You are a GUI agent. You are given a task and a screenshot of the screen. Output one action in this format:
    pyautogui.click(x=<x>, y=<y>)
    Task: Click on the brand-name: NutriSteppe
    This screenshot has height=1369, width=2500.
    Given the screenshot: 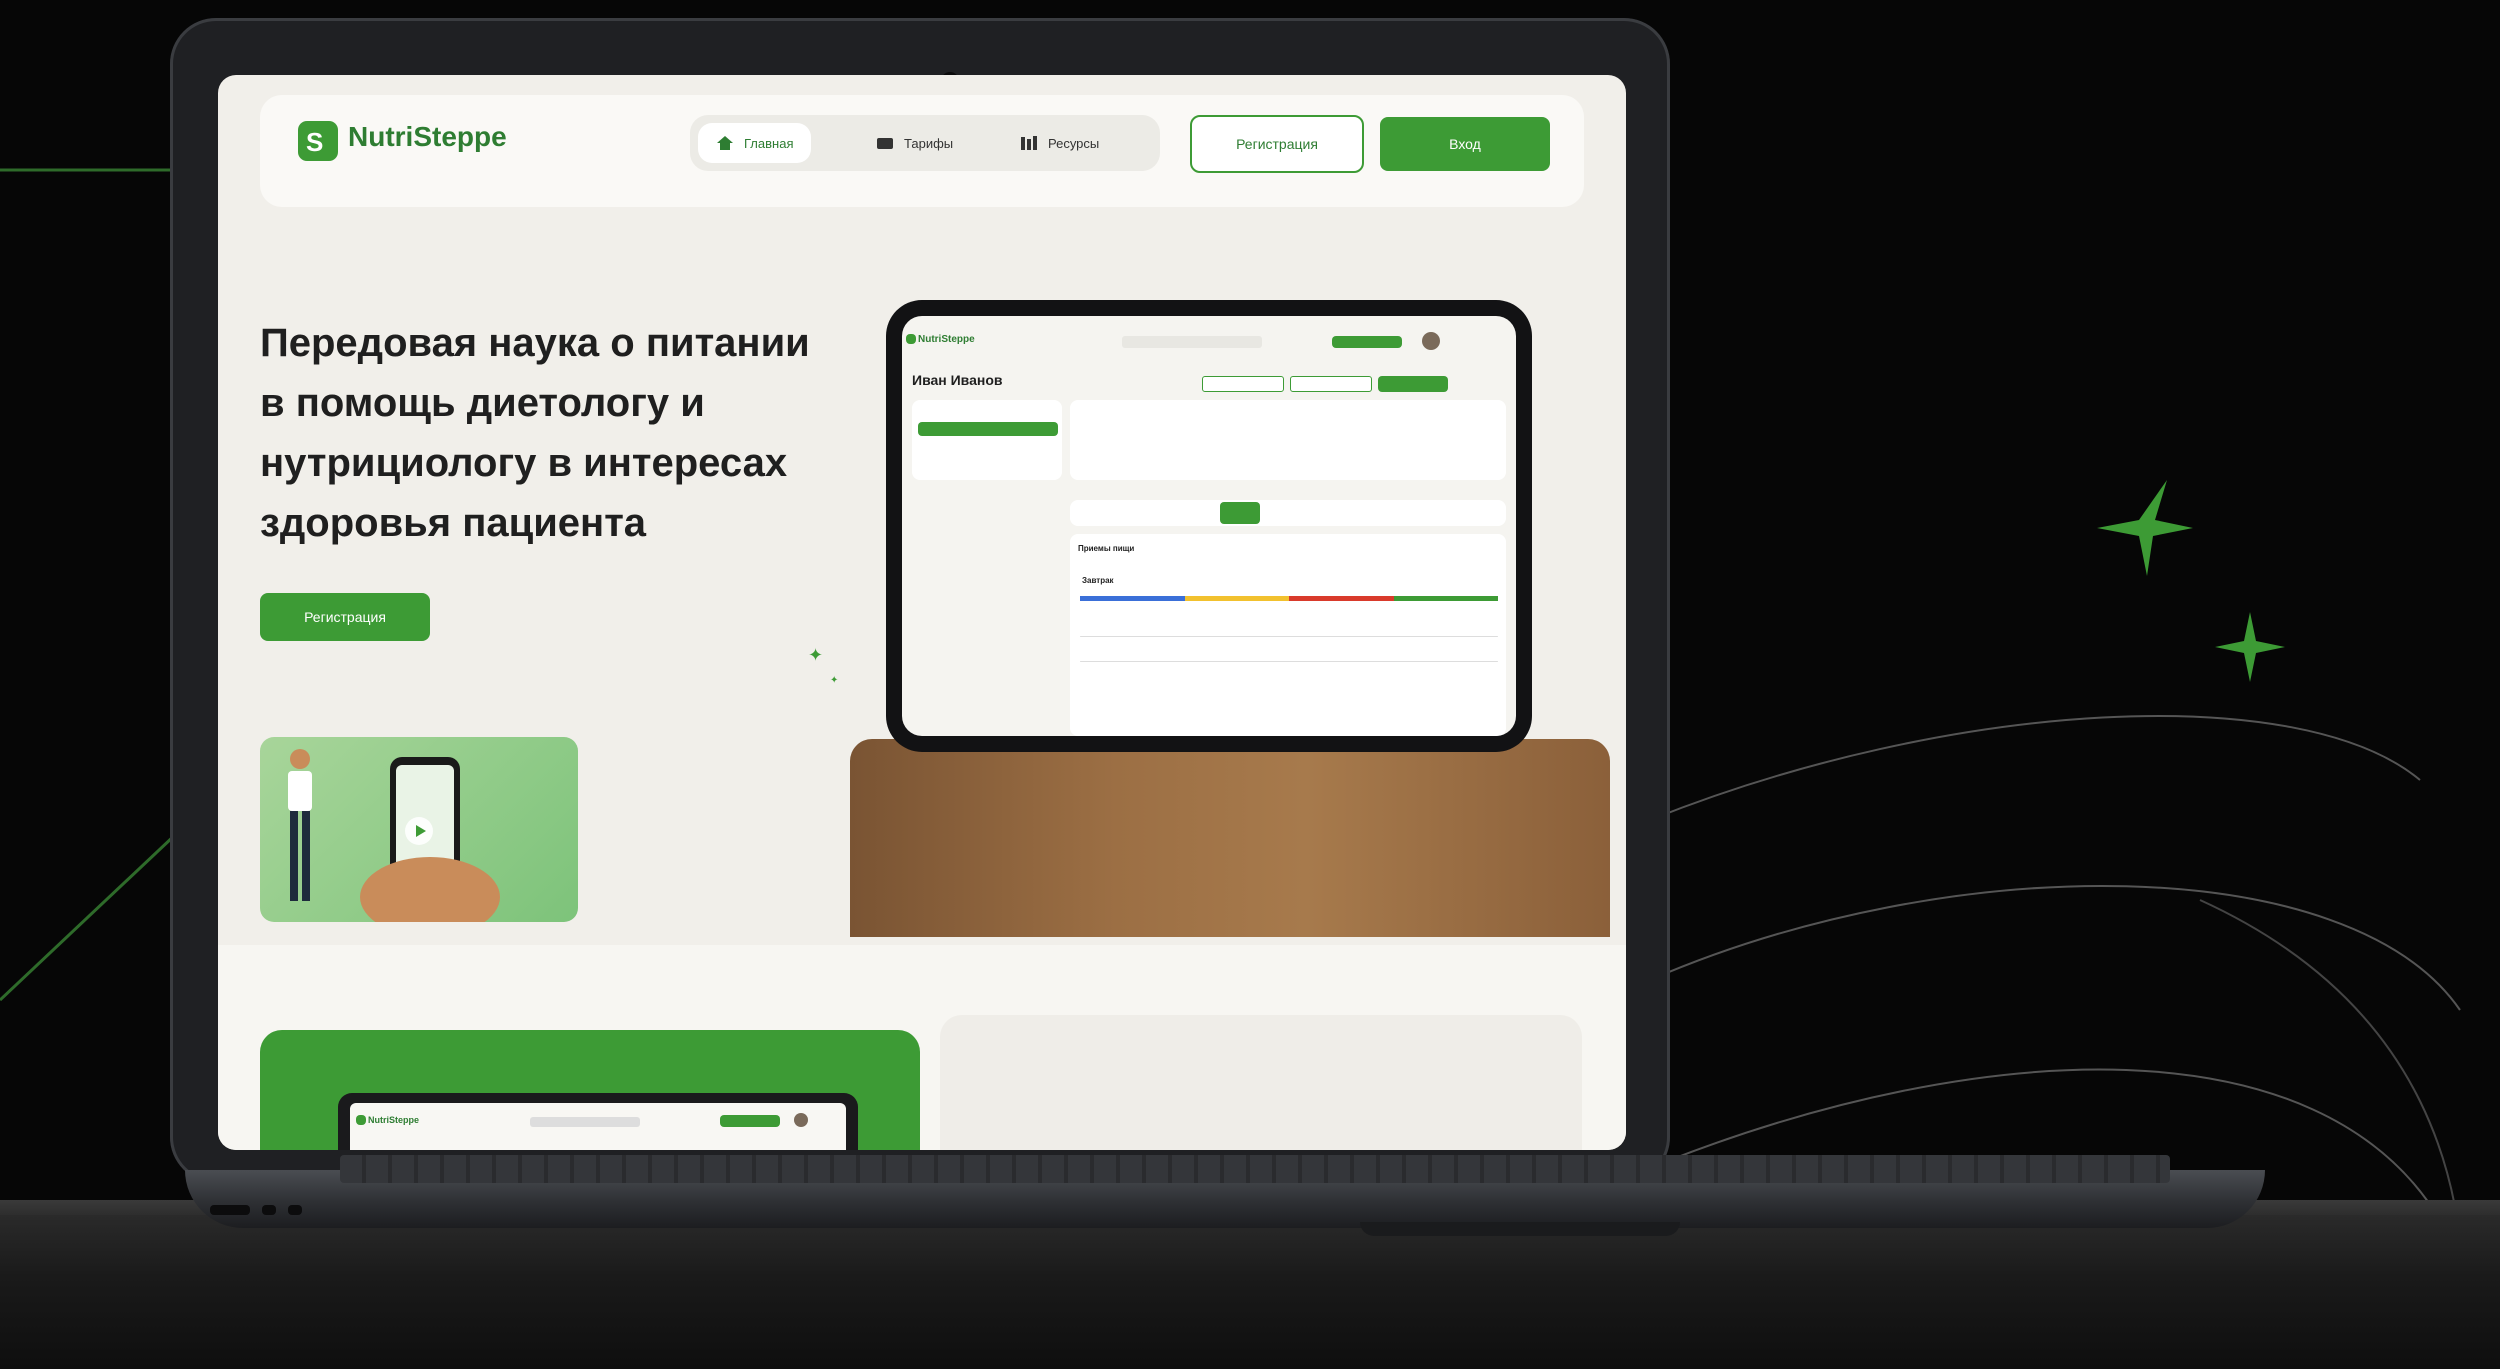 What is the action you would take?
    pyautogui.click(x=427, y=137)
    